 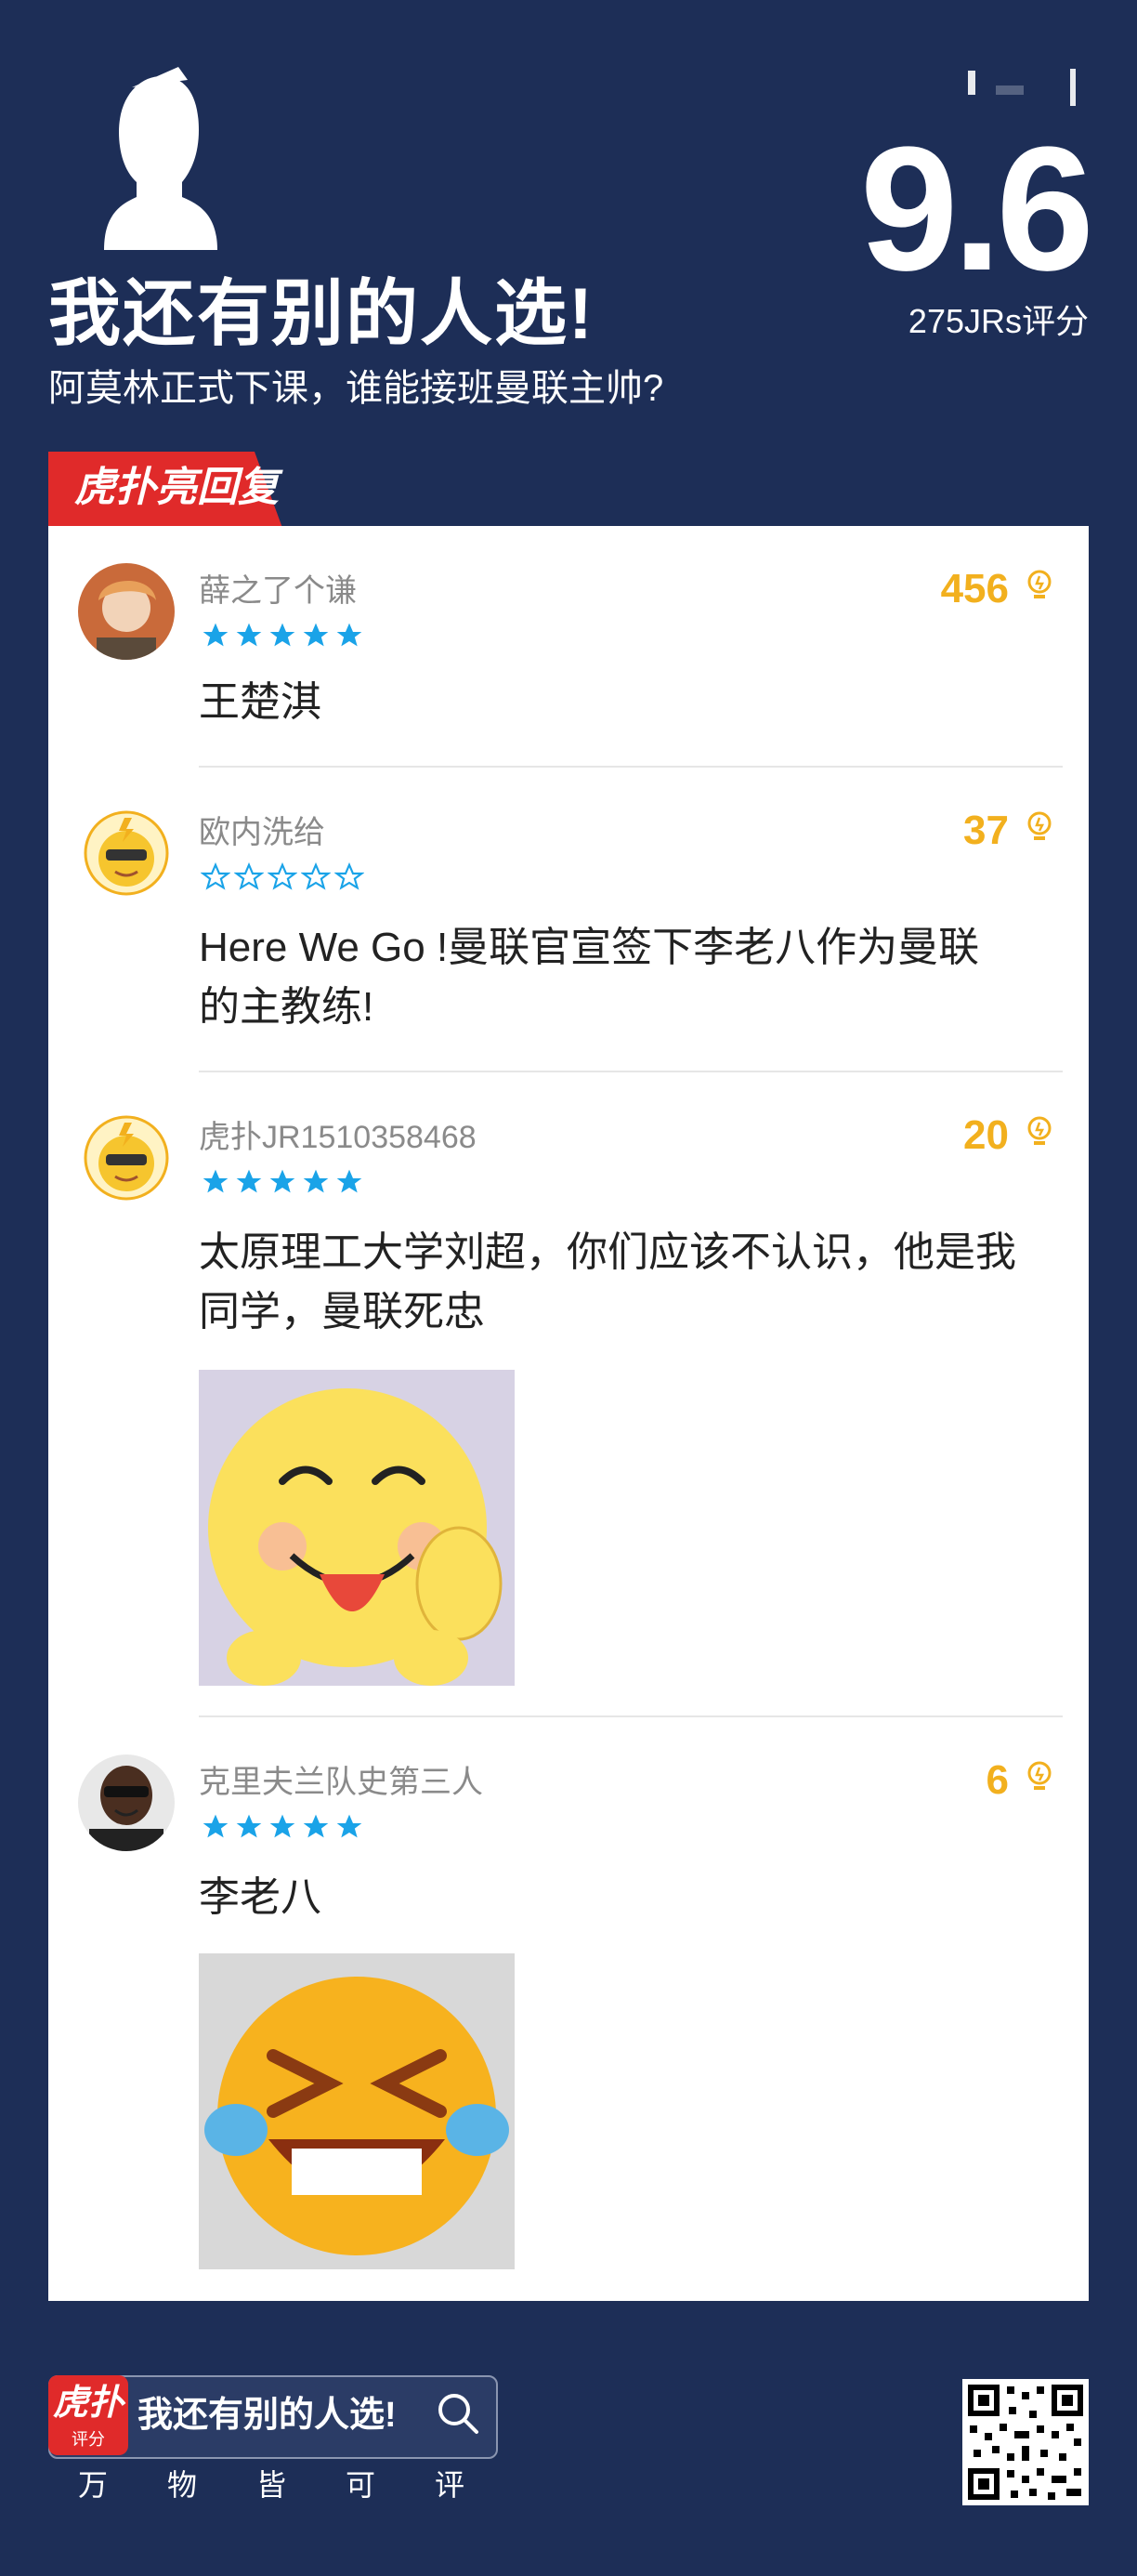 I want to click on score-value: 9.6, so click(x=977, y=209).